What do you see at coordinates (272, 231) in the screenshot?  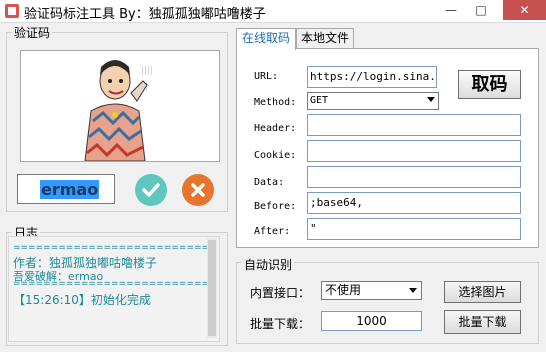 I see `after-label: After:` at bounding box center [272, 231].